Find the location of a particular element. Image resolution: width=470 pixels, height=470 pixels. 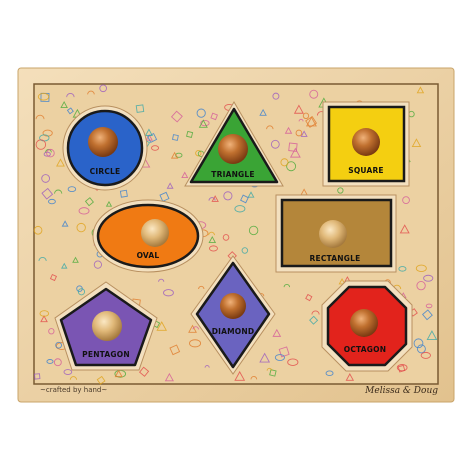

square-label: SQUARE is located at coordinates (366, 170).